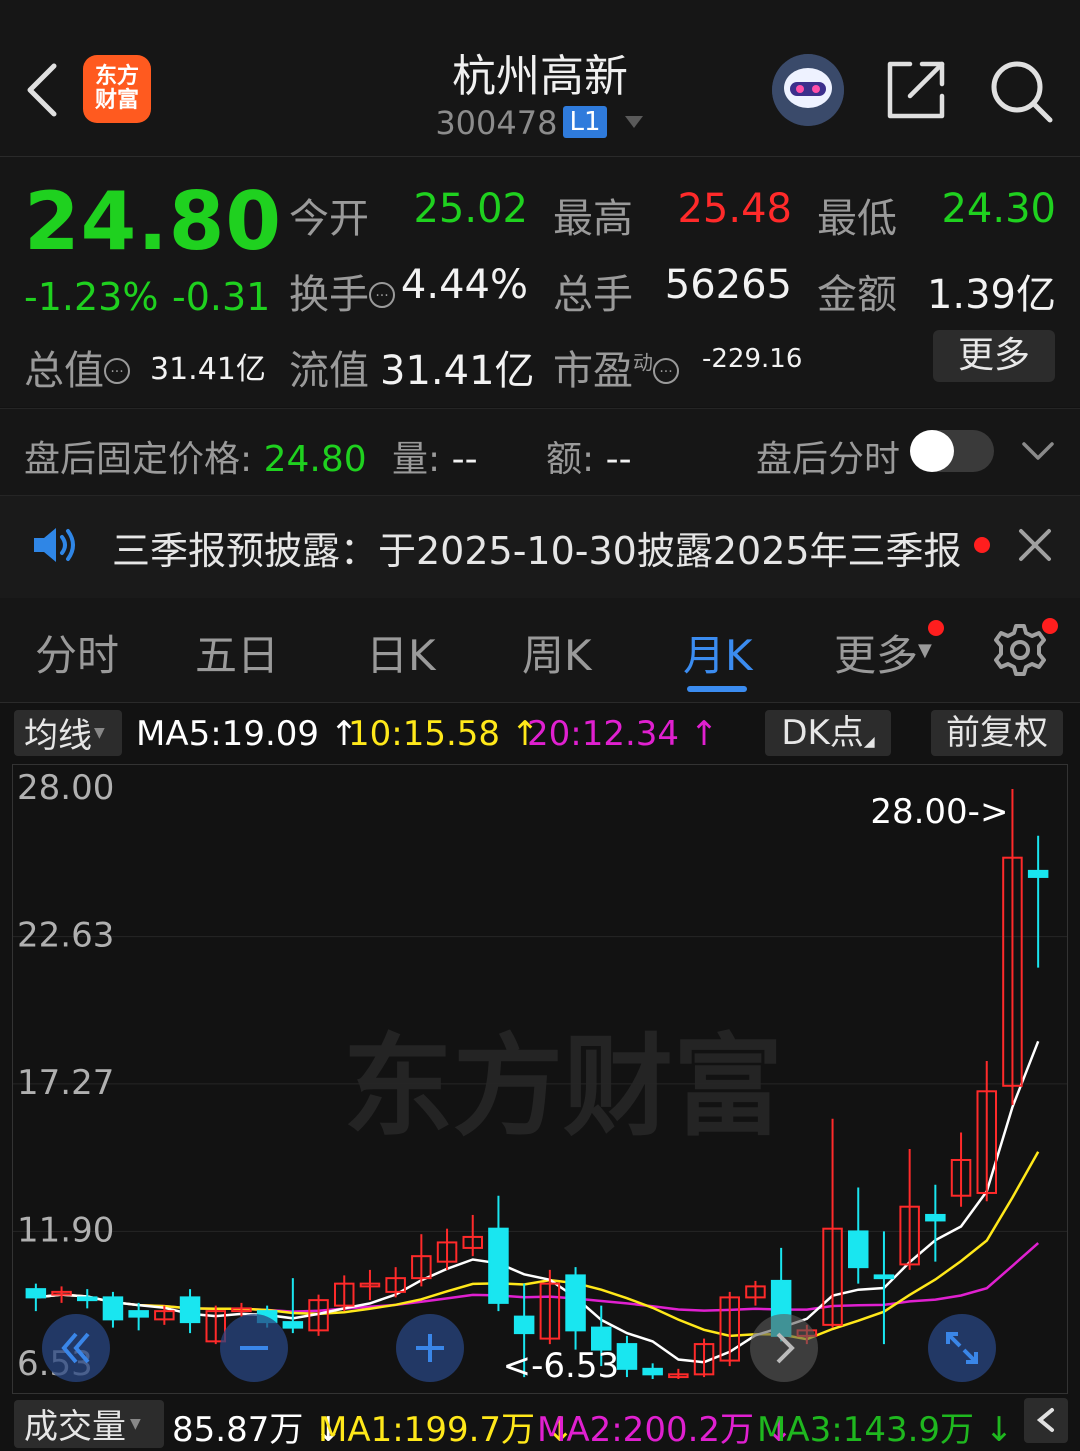 The width and height of the screenshot is (1080, 1451). I want to click on tab-more: 更多▼, so click(883, 652).